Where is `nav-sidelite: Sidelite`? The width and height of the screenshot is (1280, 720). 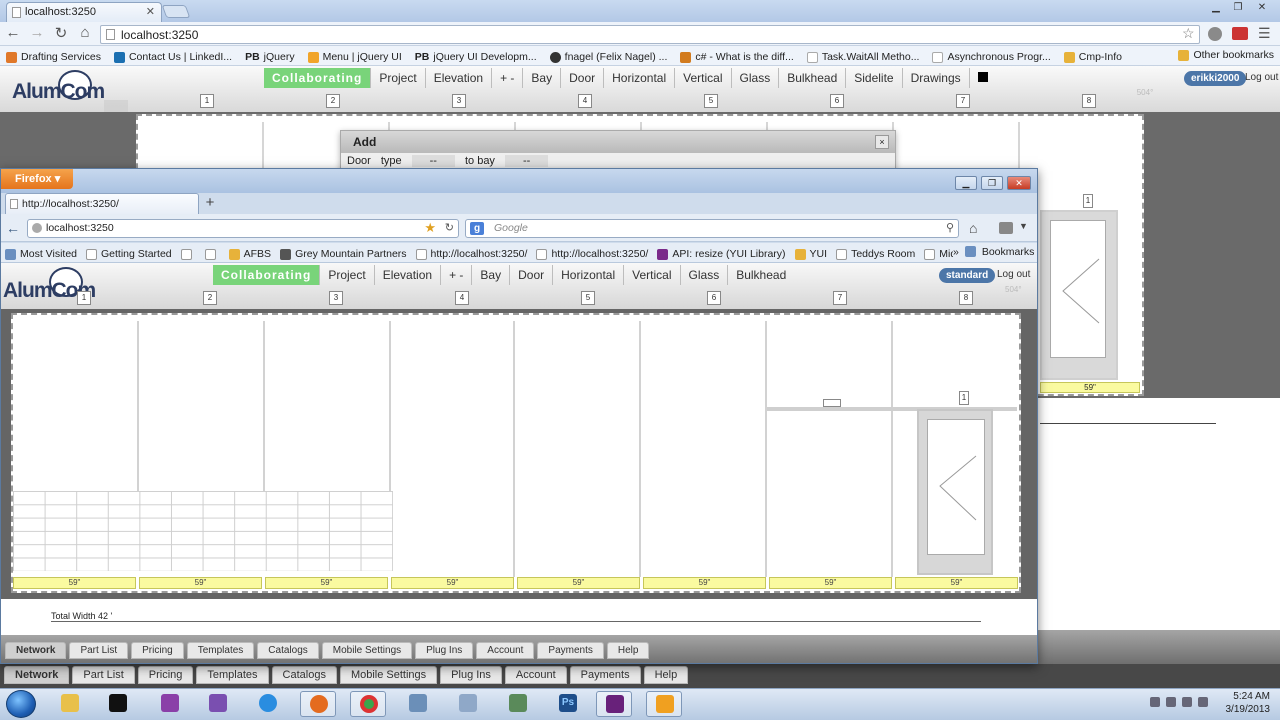
nav-sidelite: Sidelite is located at coordinates (874, 78).